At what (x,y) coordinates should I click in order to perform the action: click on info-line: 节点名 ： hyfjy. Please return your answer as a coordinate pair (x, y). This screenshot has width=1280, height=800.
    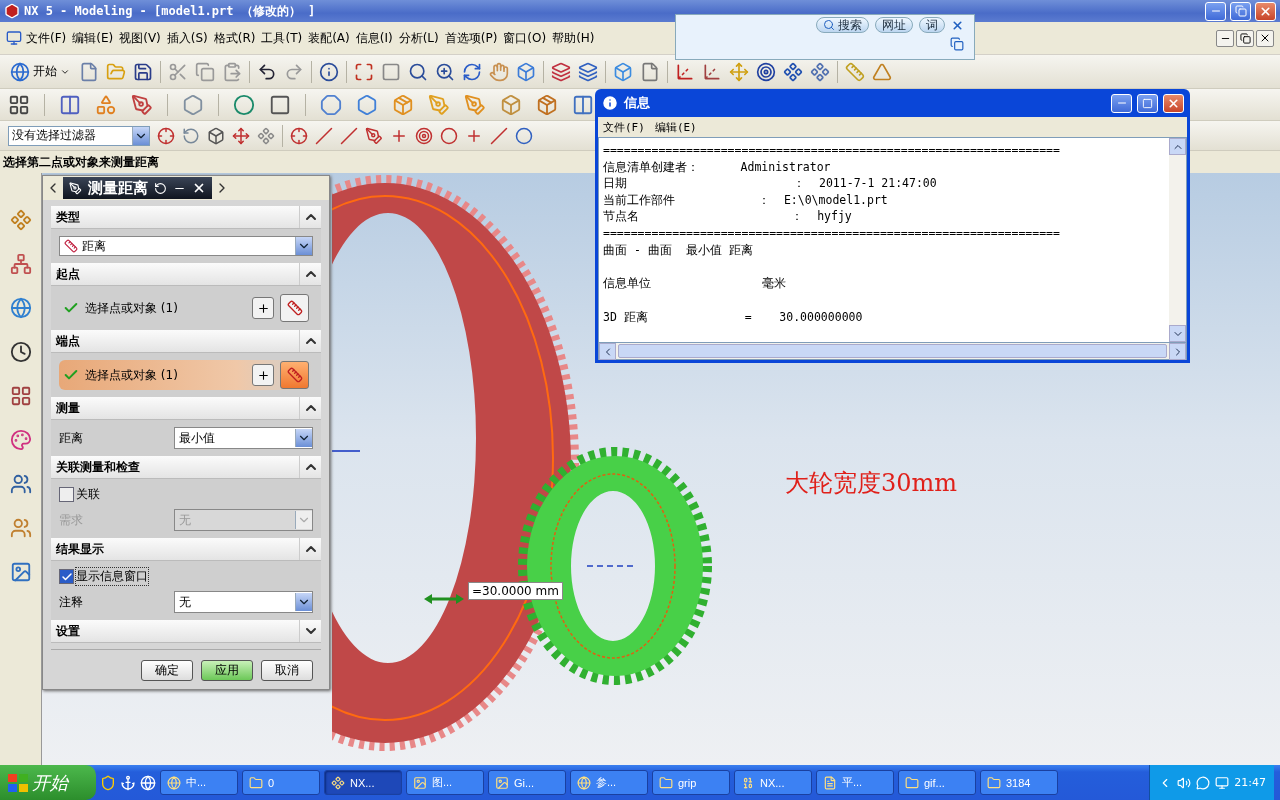
    Looking at the image, I should click on (728, 216).